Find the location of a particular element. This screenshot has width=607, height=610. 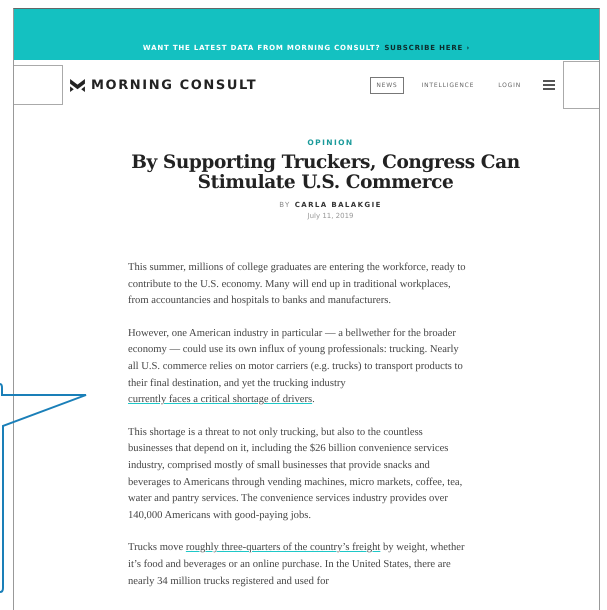

article-paragraph: However, one American industry in particular — a bellwether for the broader economy — could use its own influx of young professionals: trucking. Nearly all U.S. commerce relies on motor carriers (e.g. trucks) to transport products to their final destination, and yet the trucking industry currently faces a critical shortage of drivers. is located at coordinates (296, 367).